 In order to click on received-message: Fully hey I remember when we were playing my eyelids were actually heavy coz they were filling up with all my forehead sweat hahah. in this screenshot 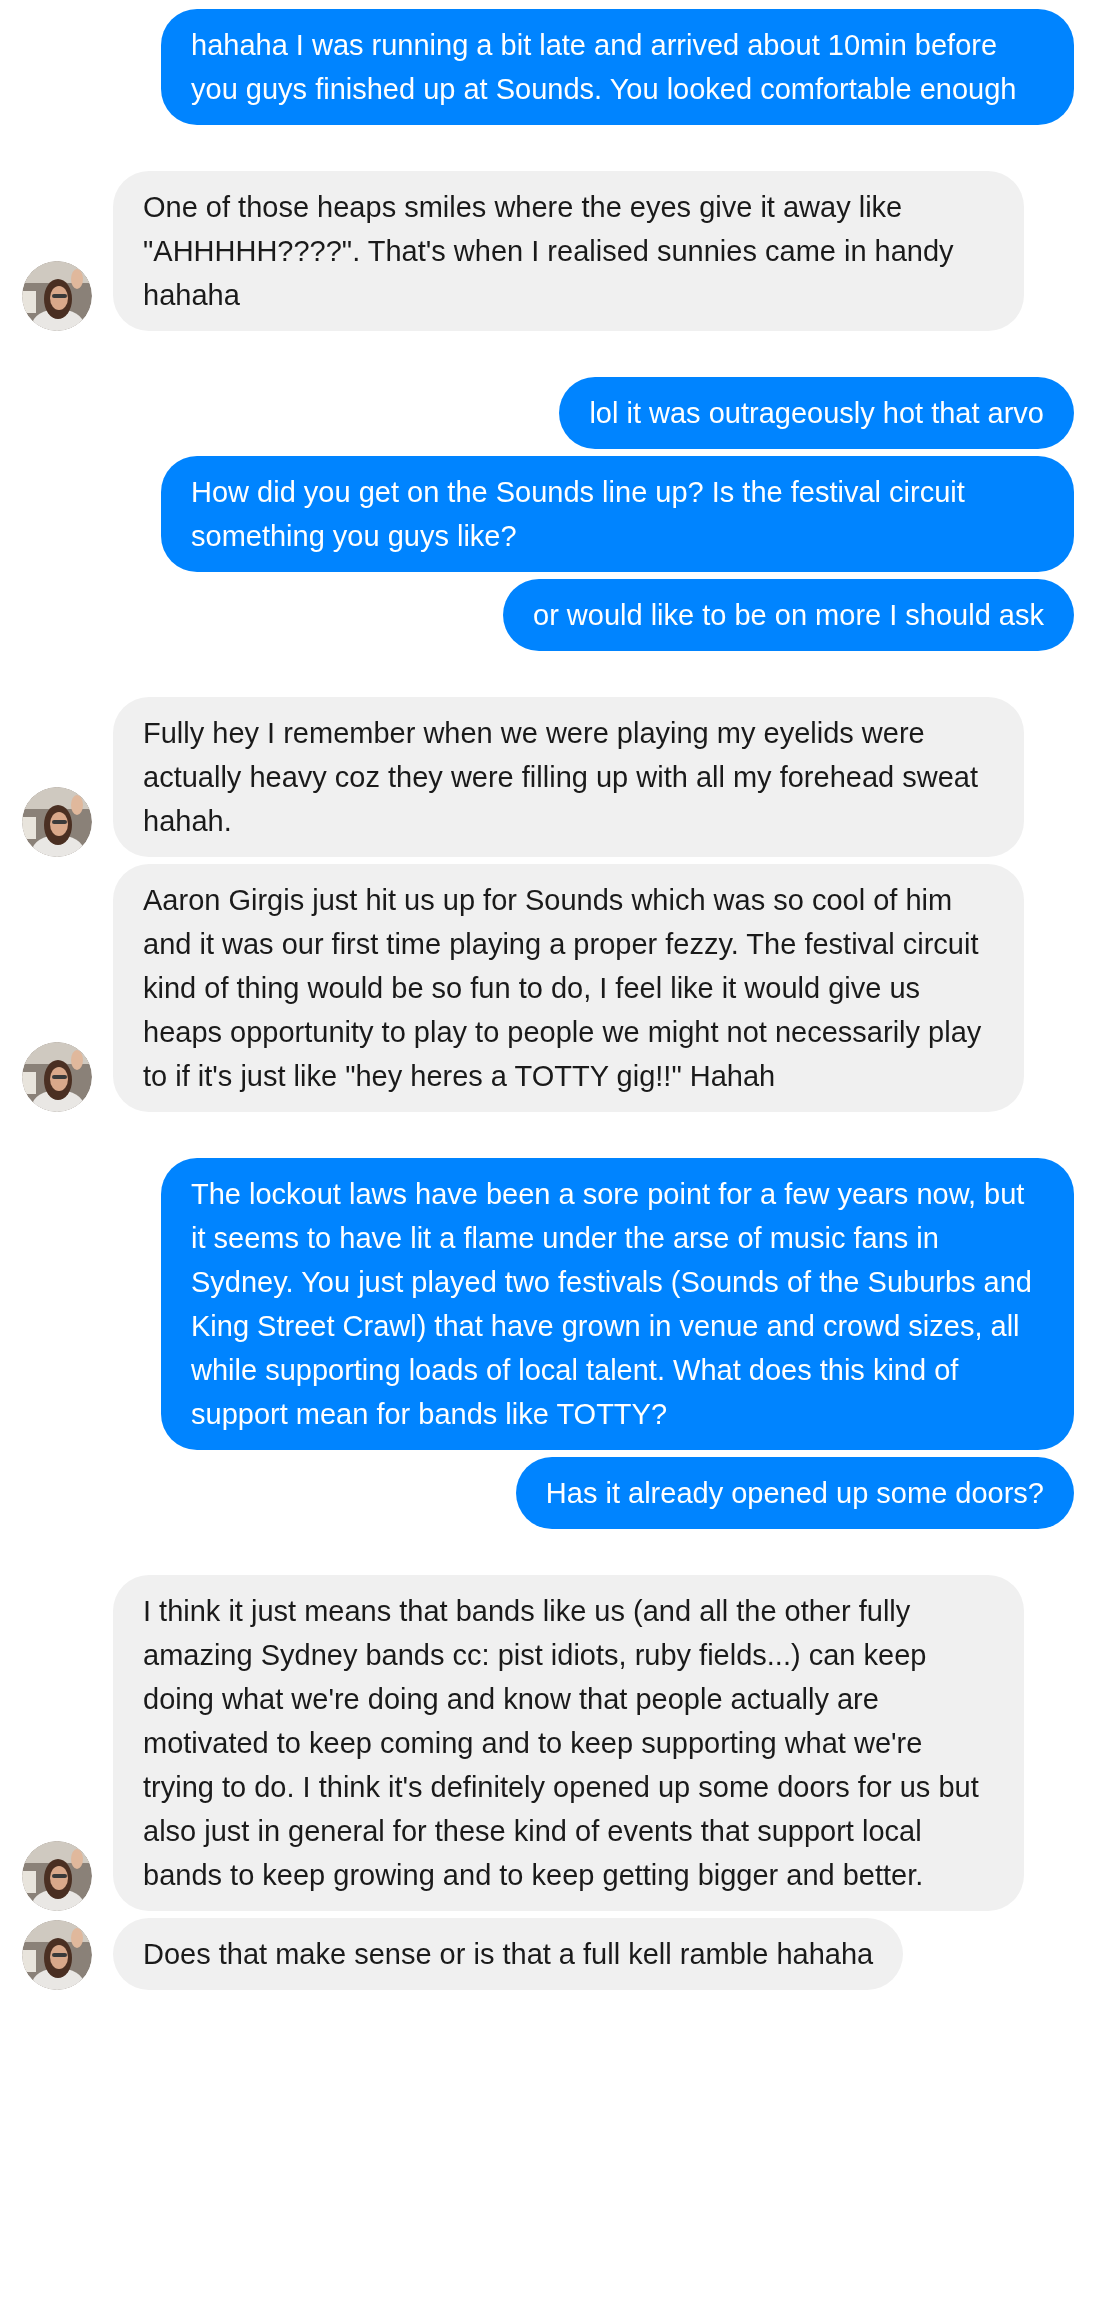, I will do `click(568, 777)`.